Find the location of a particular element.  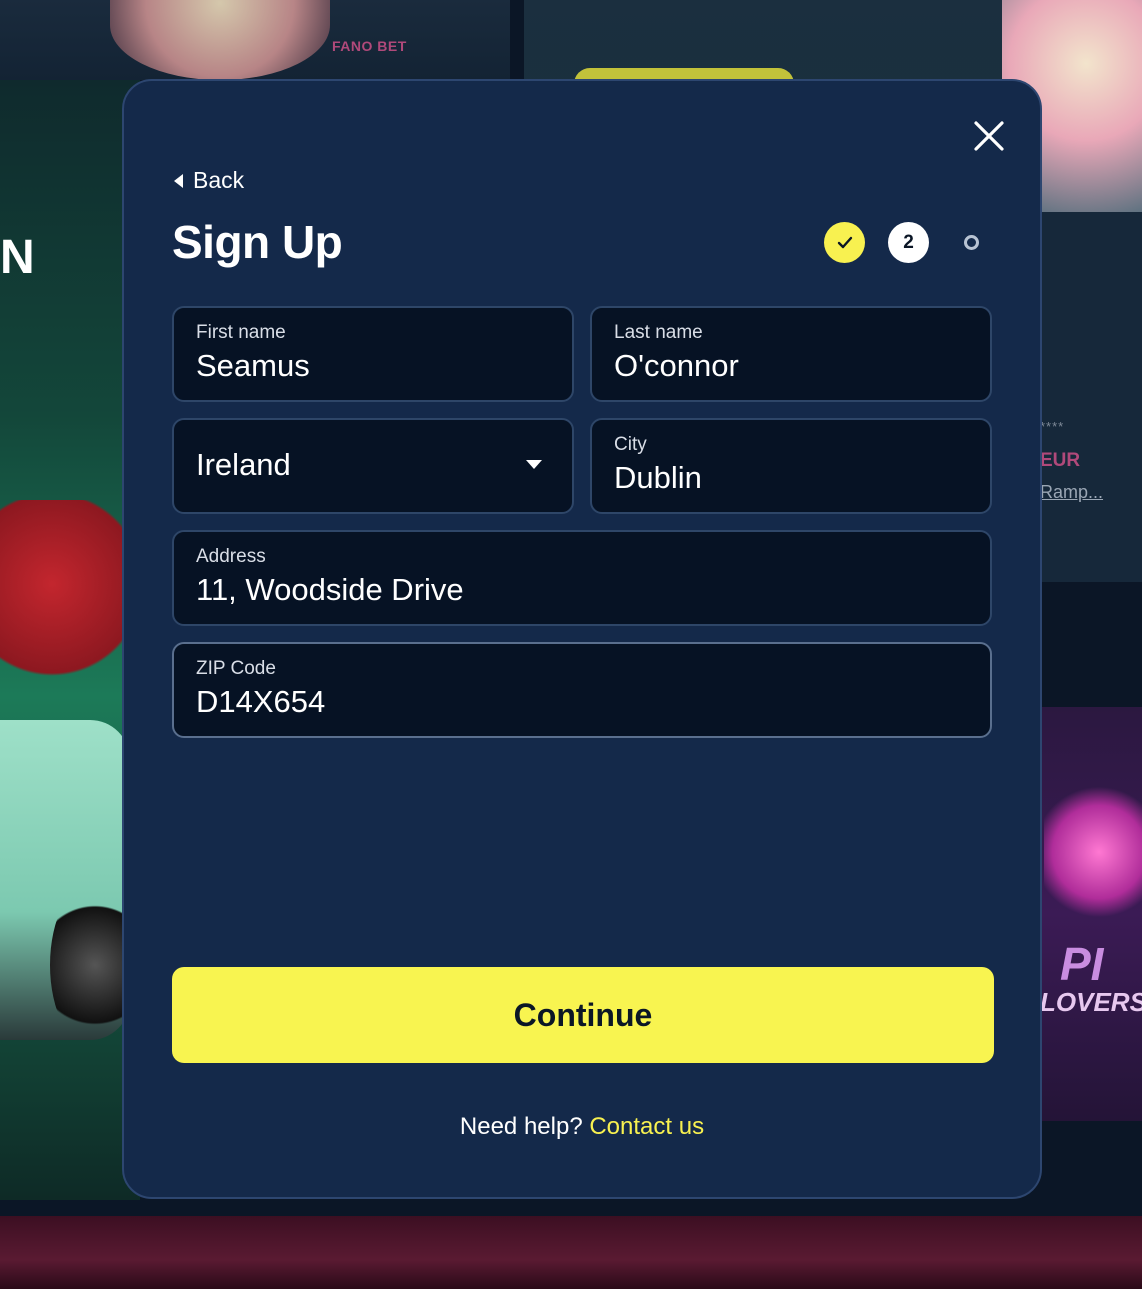

close-button is located at coordinates (989, 136).